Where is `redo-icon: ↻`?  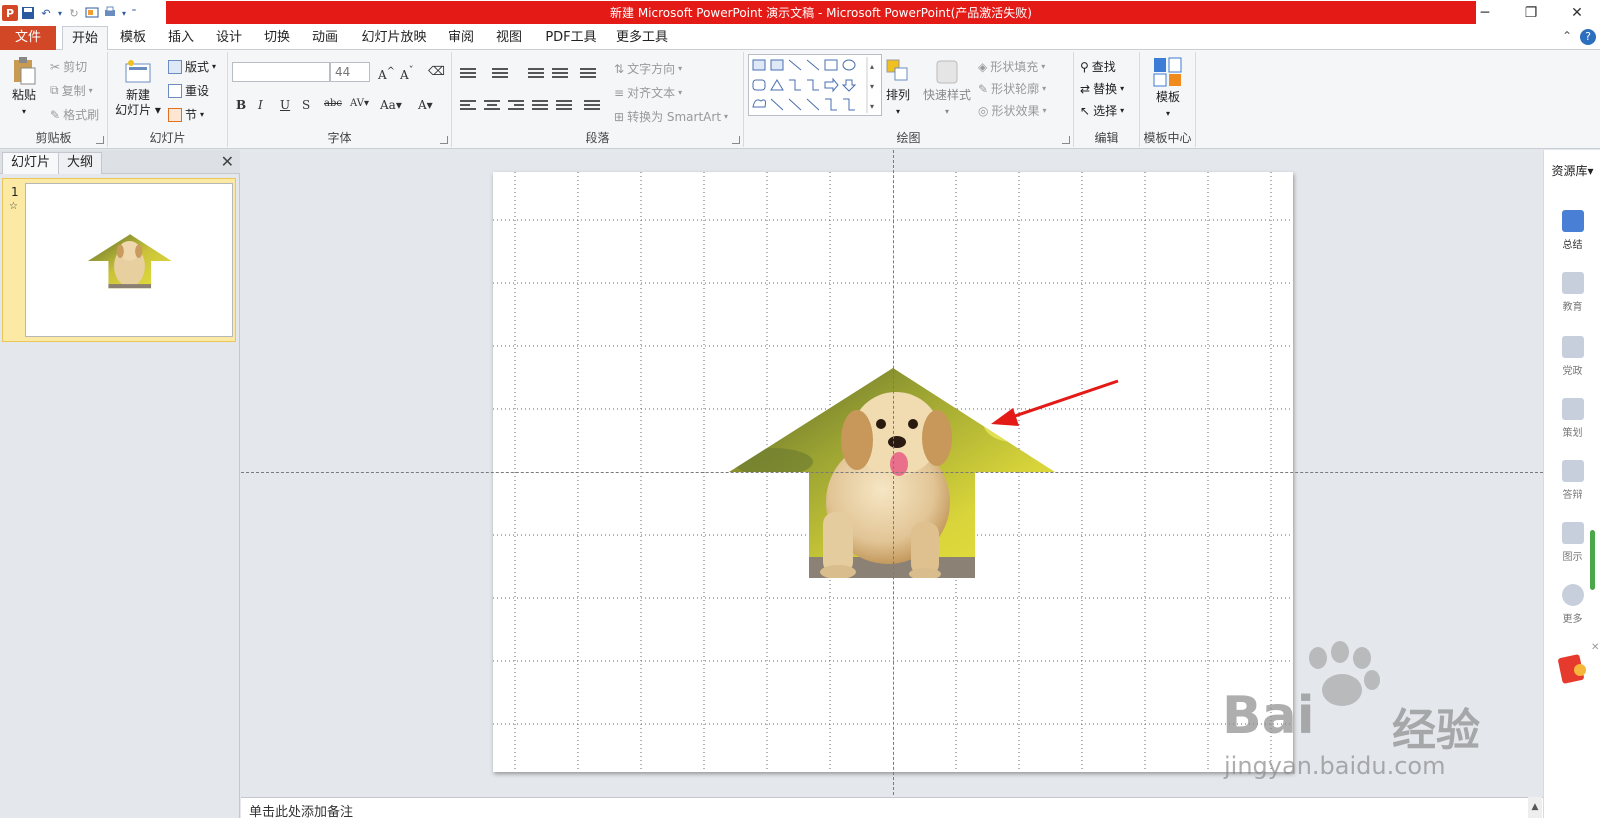 redo-icon: ↻ is located at coordinates (74, 13).